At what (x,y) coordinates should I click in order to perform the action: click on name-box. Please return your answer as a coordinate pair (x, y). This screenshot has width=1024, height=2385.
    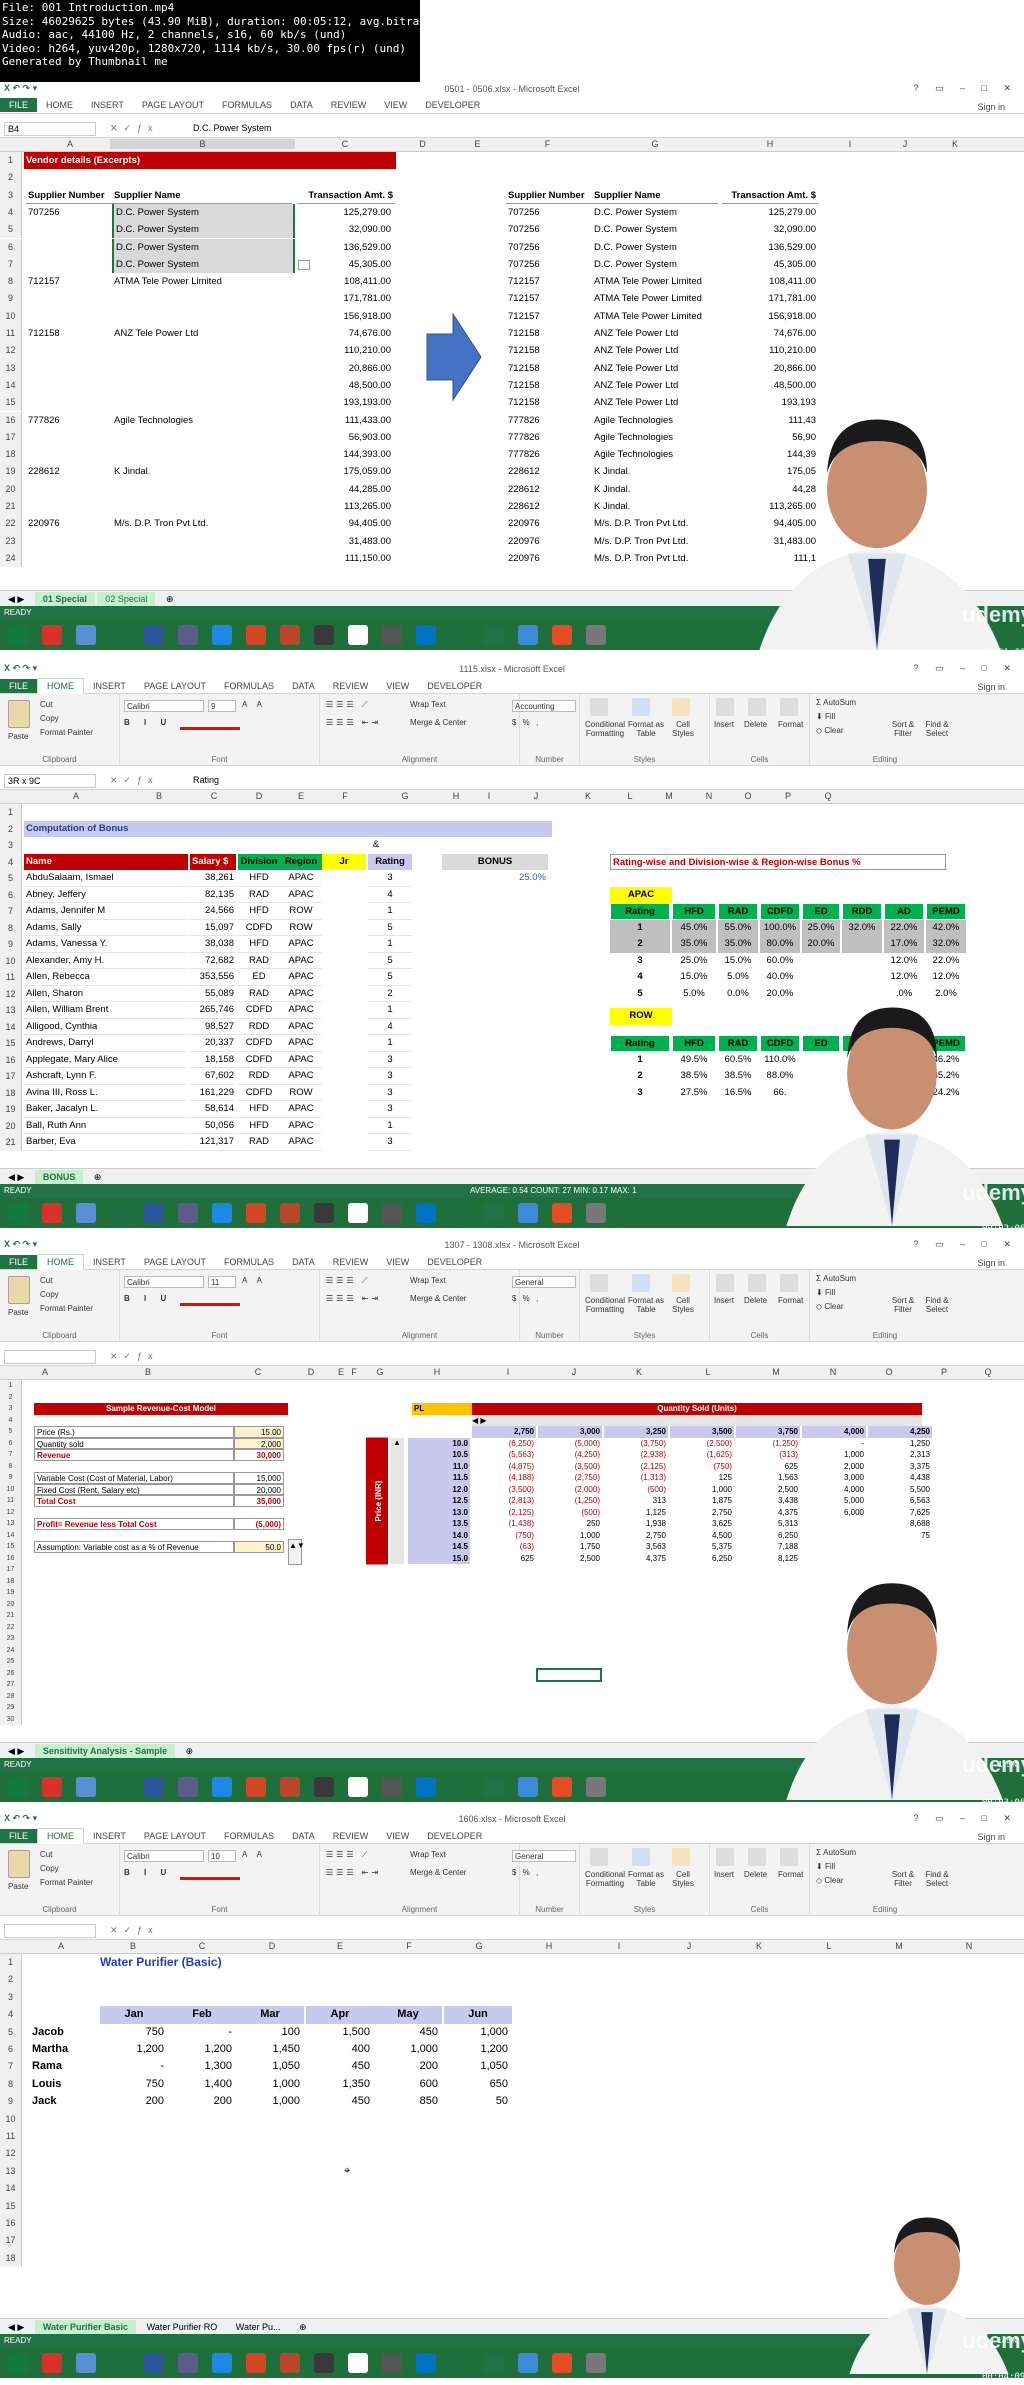
    Looking at the image, I should click on (50, 1931).